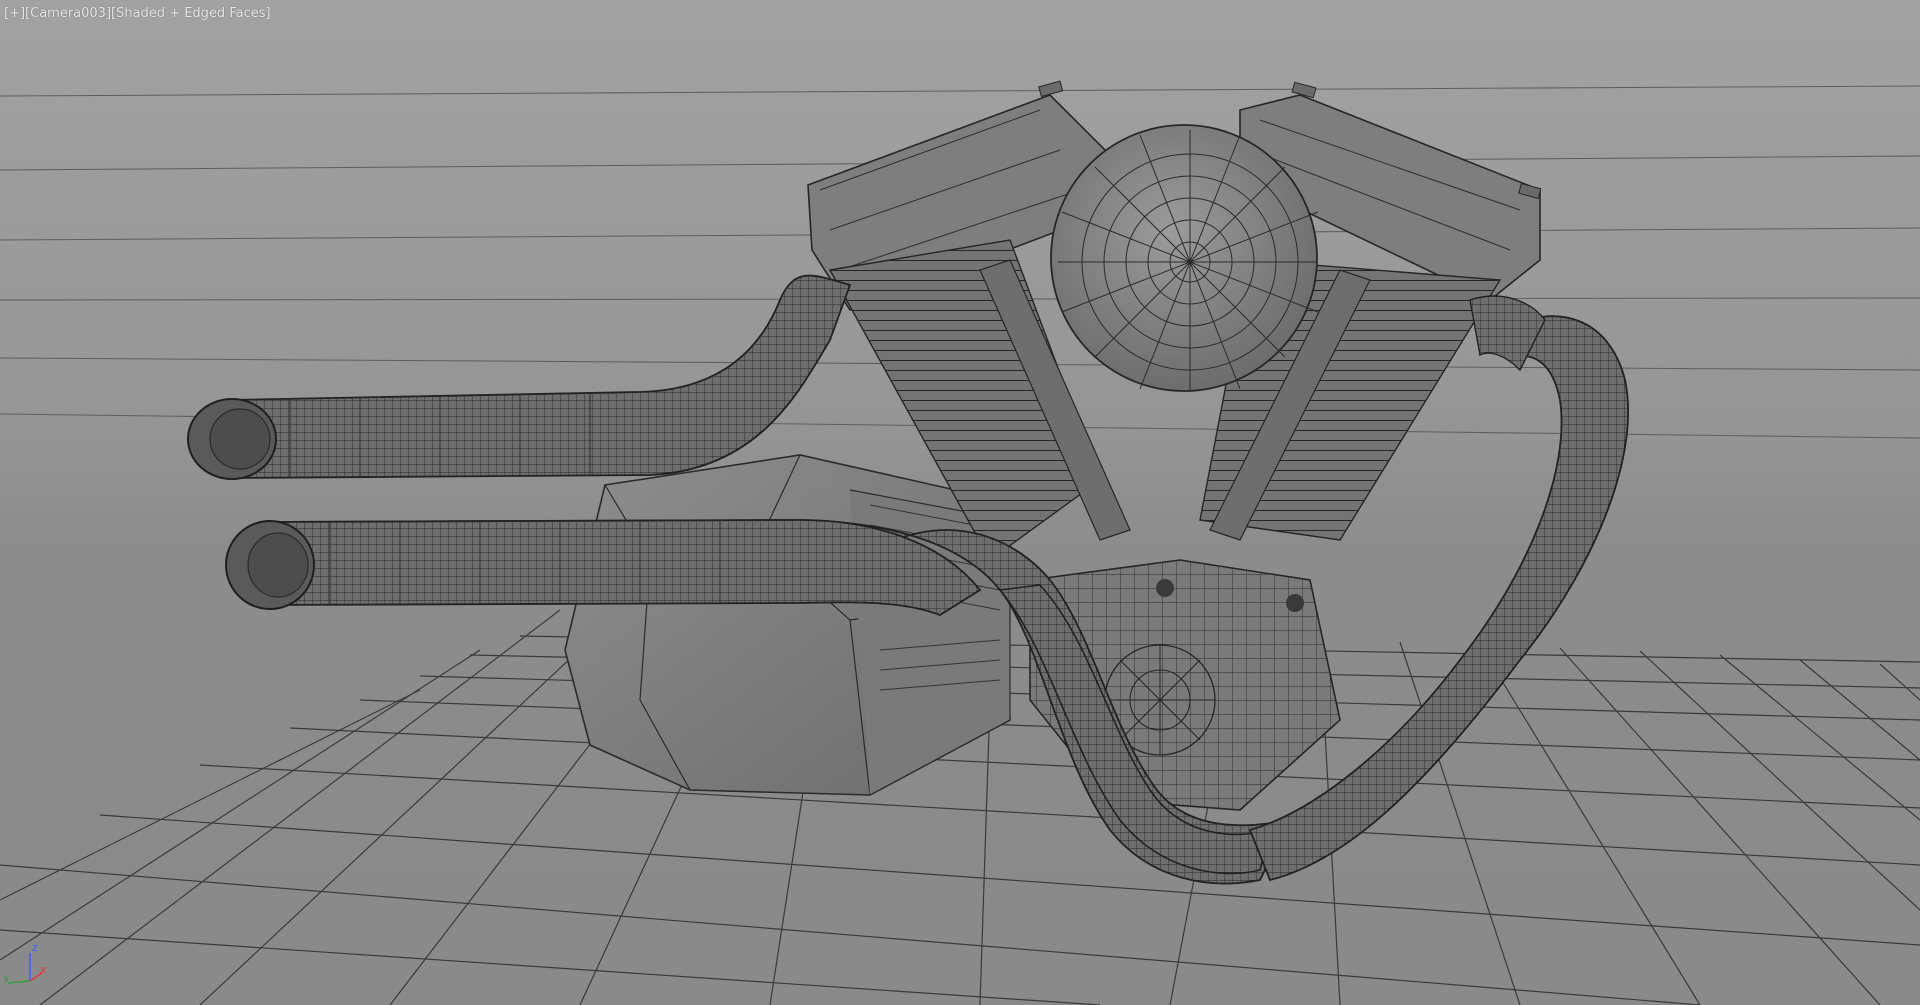 The height and width of the screenshot is (1005, 1920). I want to click on oil-tank, so click(787, 625).